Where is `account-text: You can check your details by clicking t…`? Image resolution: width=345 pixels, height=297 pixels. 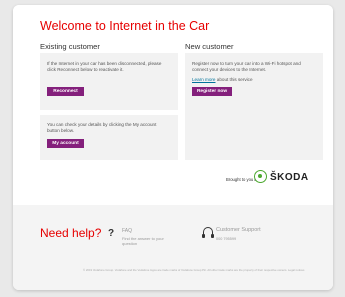 account-text: You can check your details by clicking t… is located at coordinates (102, 127).